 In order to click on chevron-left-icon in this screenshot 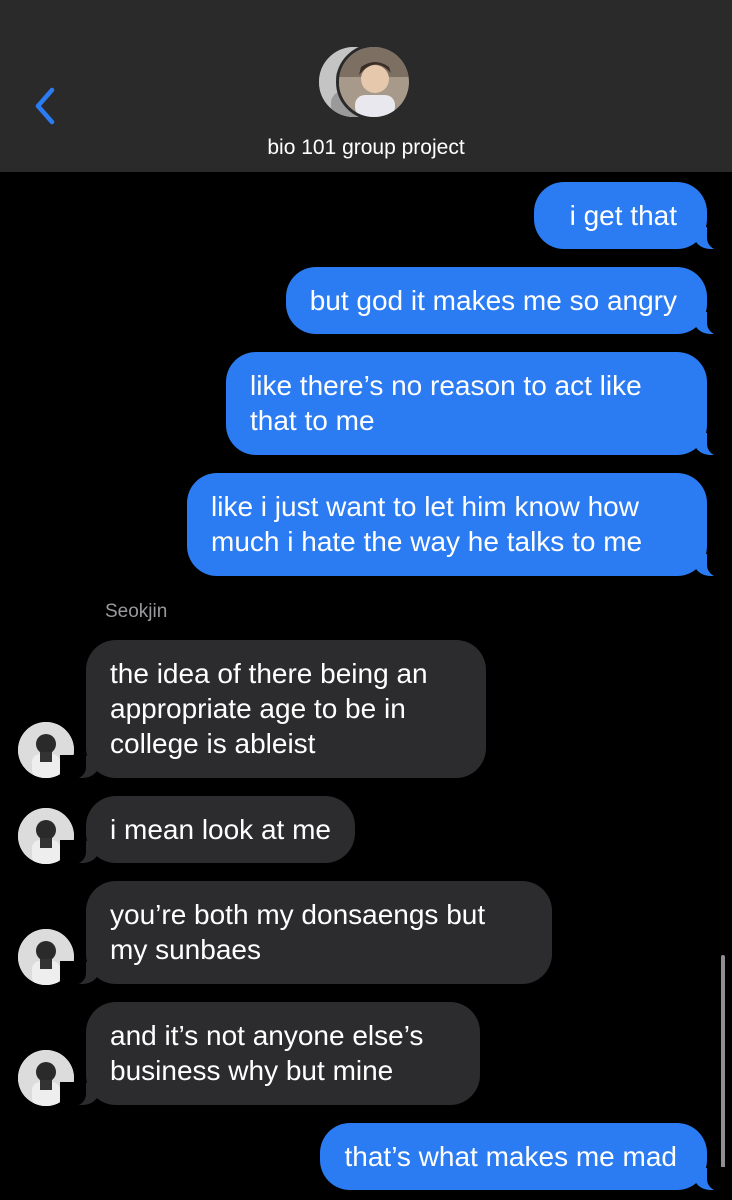, I will do `click(45, 106)`.